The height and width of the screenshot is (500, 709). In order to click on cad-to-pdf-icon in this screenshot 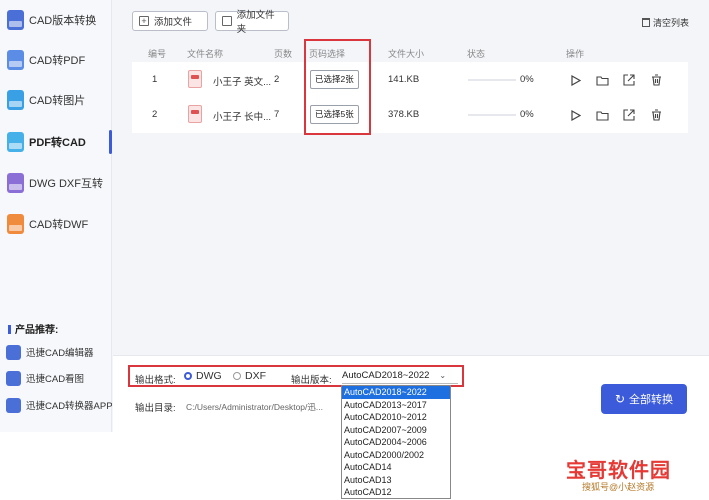, I will do `click(15, 60)`.